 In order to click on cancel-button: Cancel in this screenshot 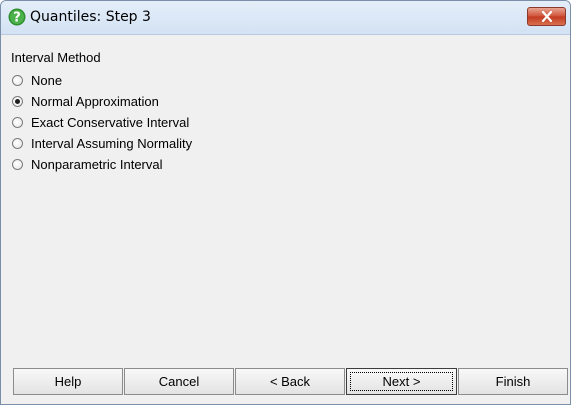, I will do `click(179, 381)`.